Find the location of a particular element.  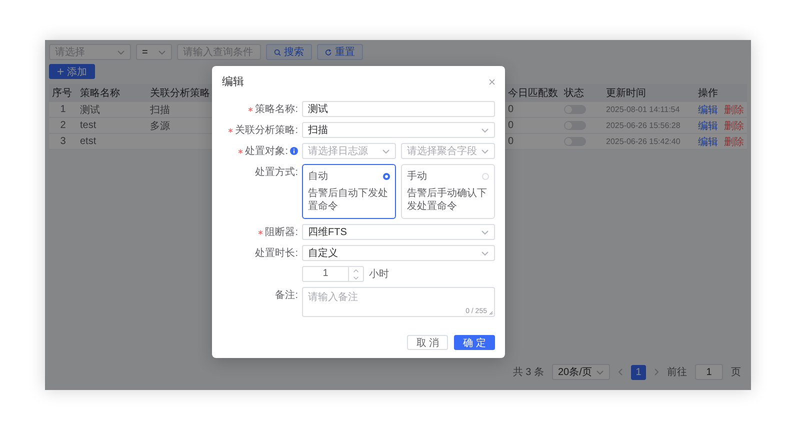

table-cell-text: 1 is located at coordinates (63, 109).